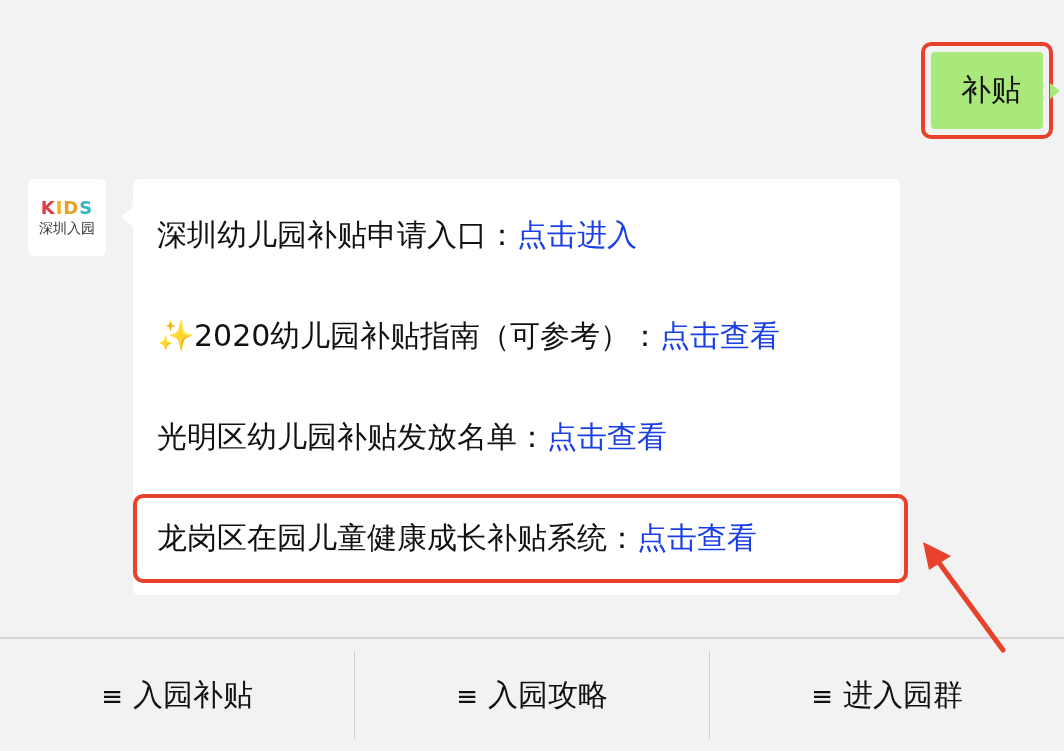 This screenshot has height=751, width=1064. What do you see at coordinates (177, 695) in the screenshot?
I see `menu-button: ≡ 入园补贴` at bounding box center [177, 695].